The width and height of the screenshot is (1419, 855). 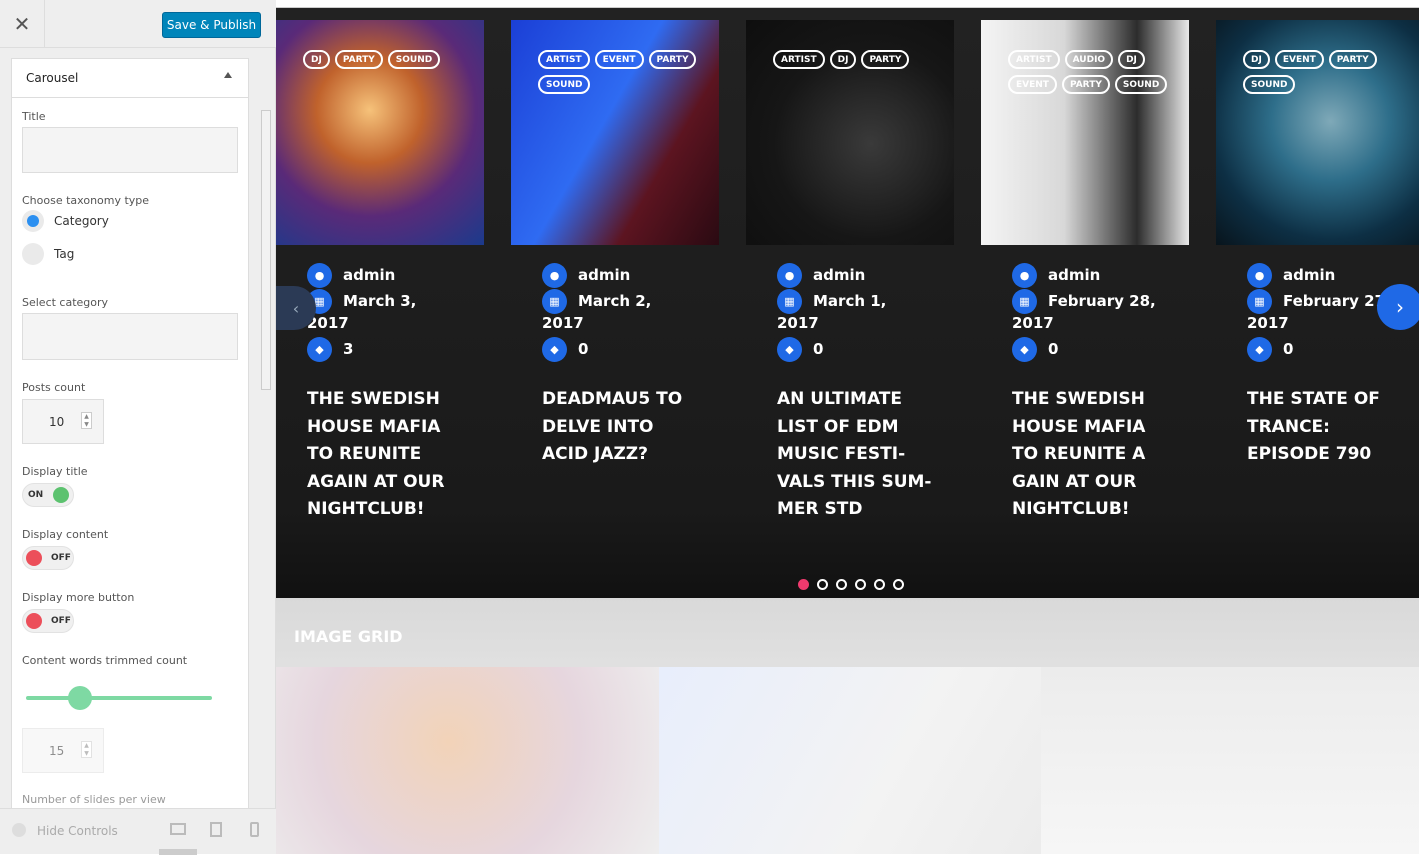 I want to click on post-thumbnail: ARTIST DJ PARTY, so click(x=850, y=132).